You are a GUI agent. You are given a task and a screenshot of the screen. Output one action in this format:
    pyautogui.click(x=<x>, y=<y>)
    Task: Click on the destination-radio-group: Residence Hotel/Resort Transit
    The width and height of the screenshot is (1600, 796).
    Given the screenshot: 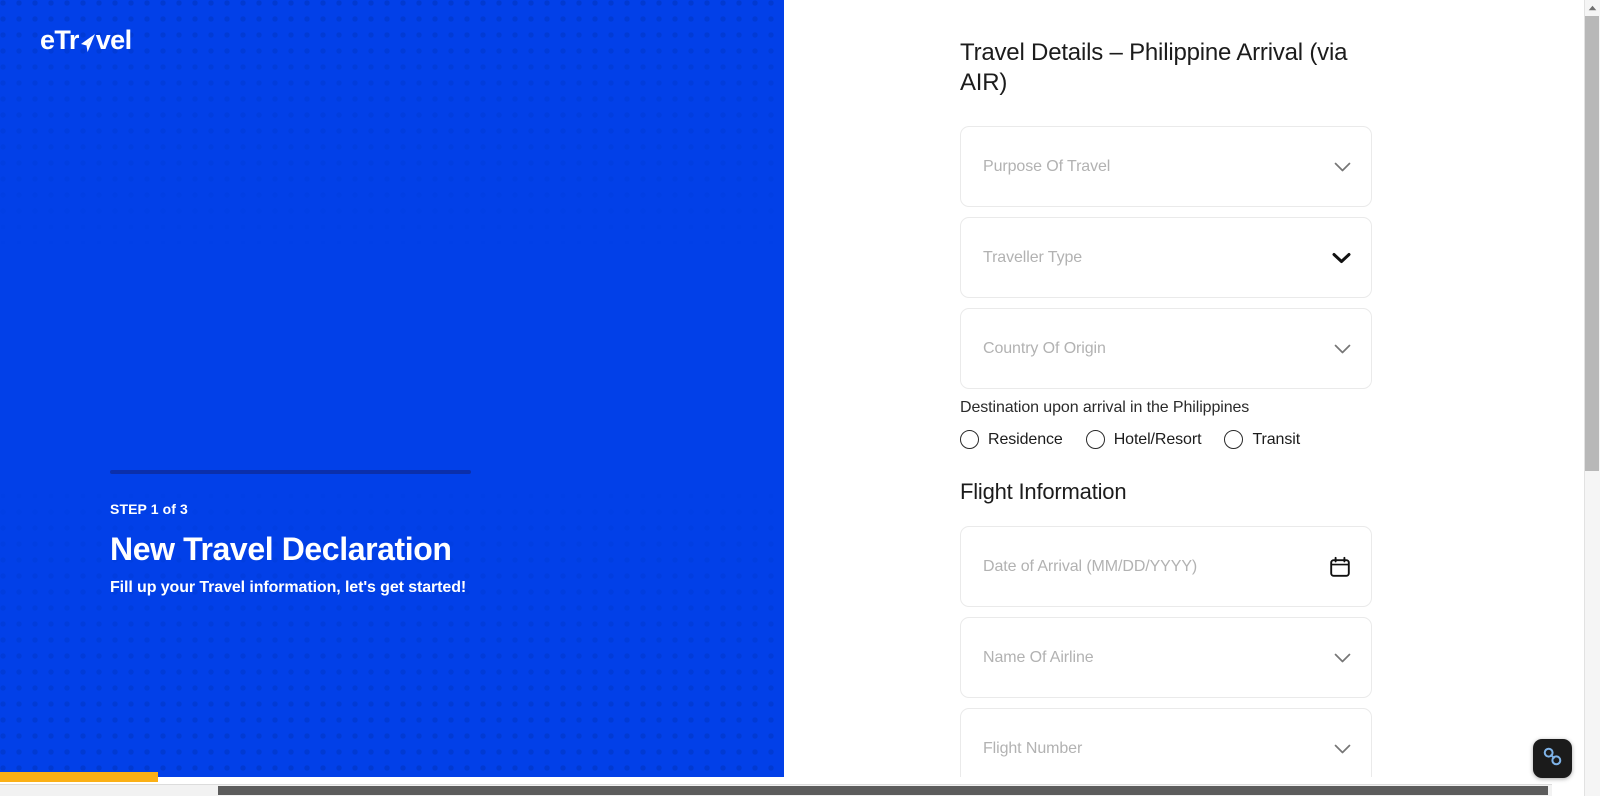 What is the action you would take?
    pyautogui.click(x=1166, y=440)
    